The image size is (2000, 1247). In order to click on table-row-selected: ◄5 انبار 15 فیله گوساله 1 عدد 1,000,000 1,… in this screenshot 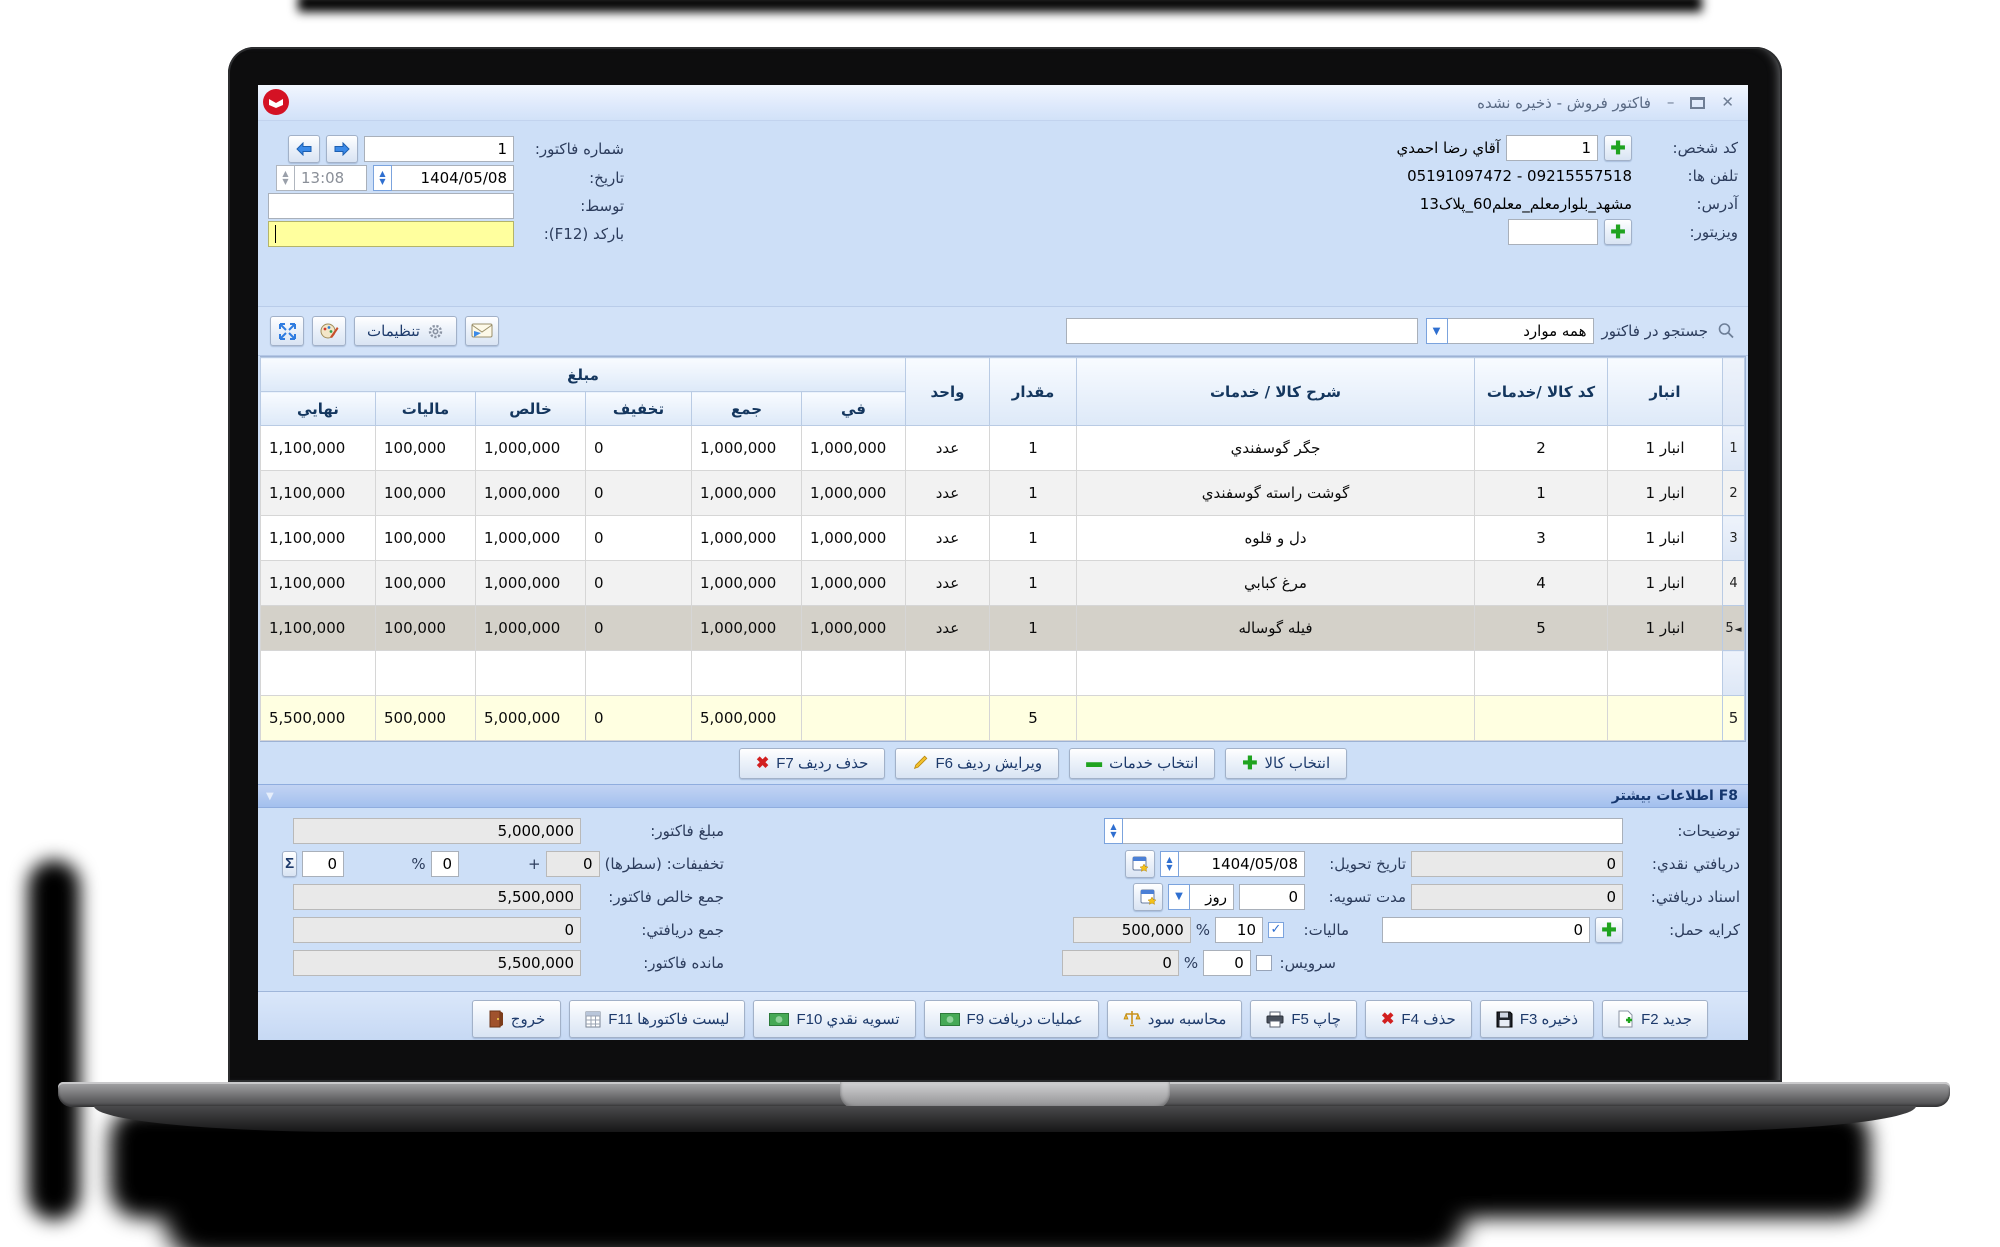, I will do `click(1002, 628)`.